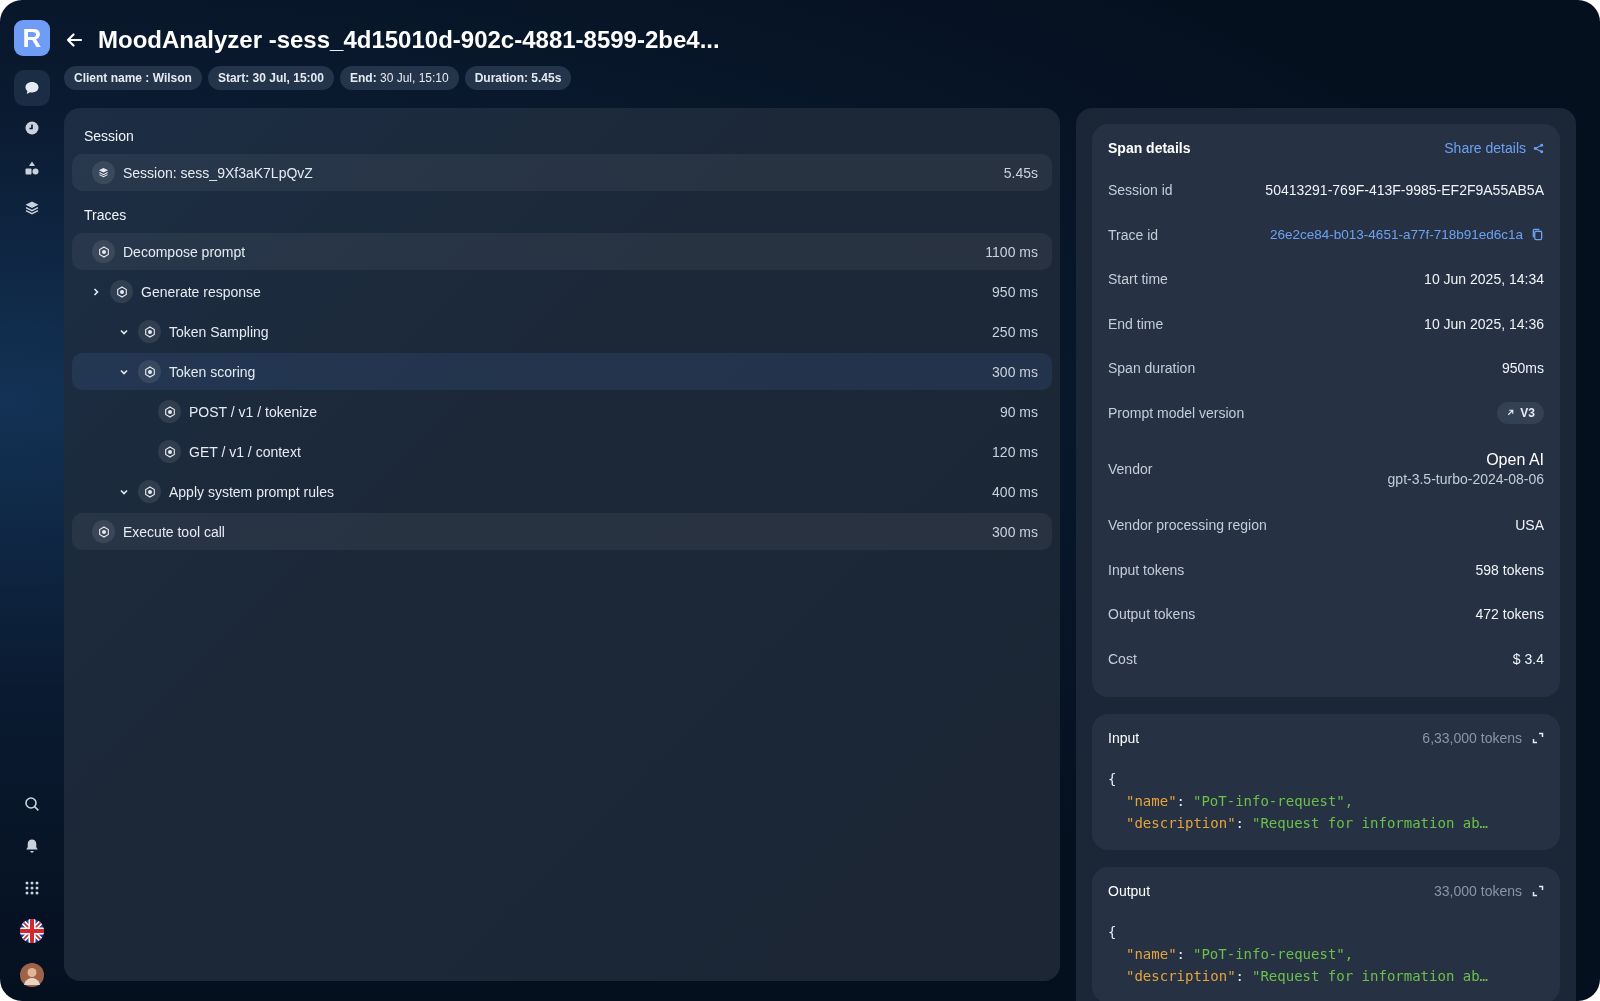 This screenshot has width=1600, height=1001. Describe the element at coordinates (1152, 614) in the screenshot. I see `detail-label: Output tokens` at that location.